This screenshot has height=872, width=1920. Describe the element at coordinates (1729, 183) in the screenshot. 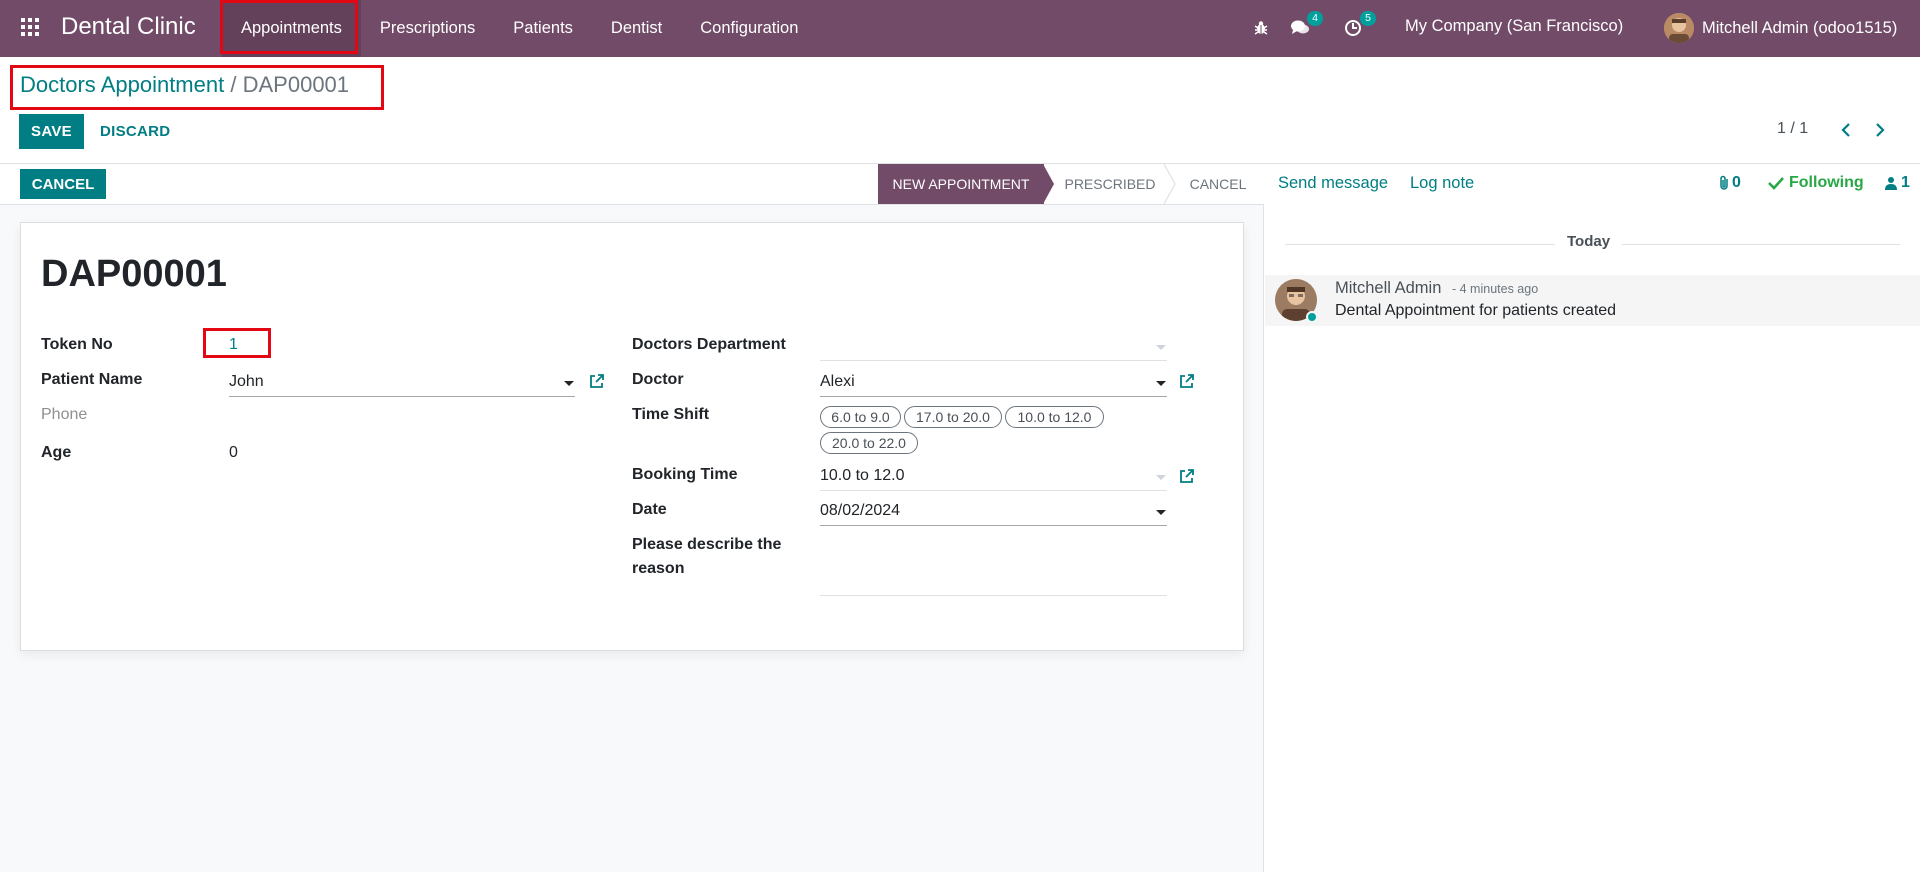

I see `attachments-button: 0` at that location.